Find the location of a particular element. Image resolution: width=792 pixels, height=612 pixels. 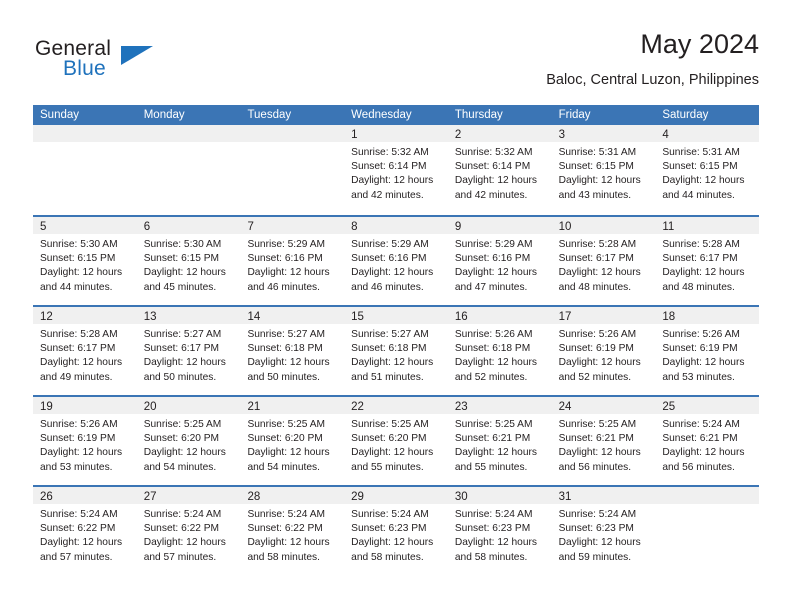

general-blue-logo: General Blue is located at coordinates (133, 61).